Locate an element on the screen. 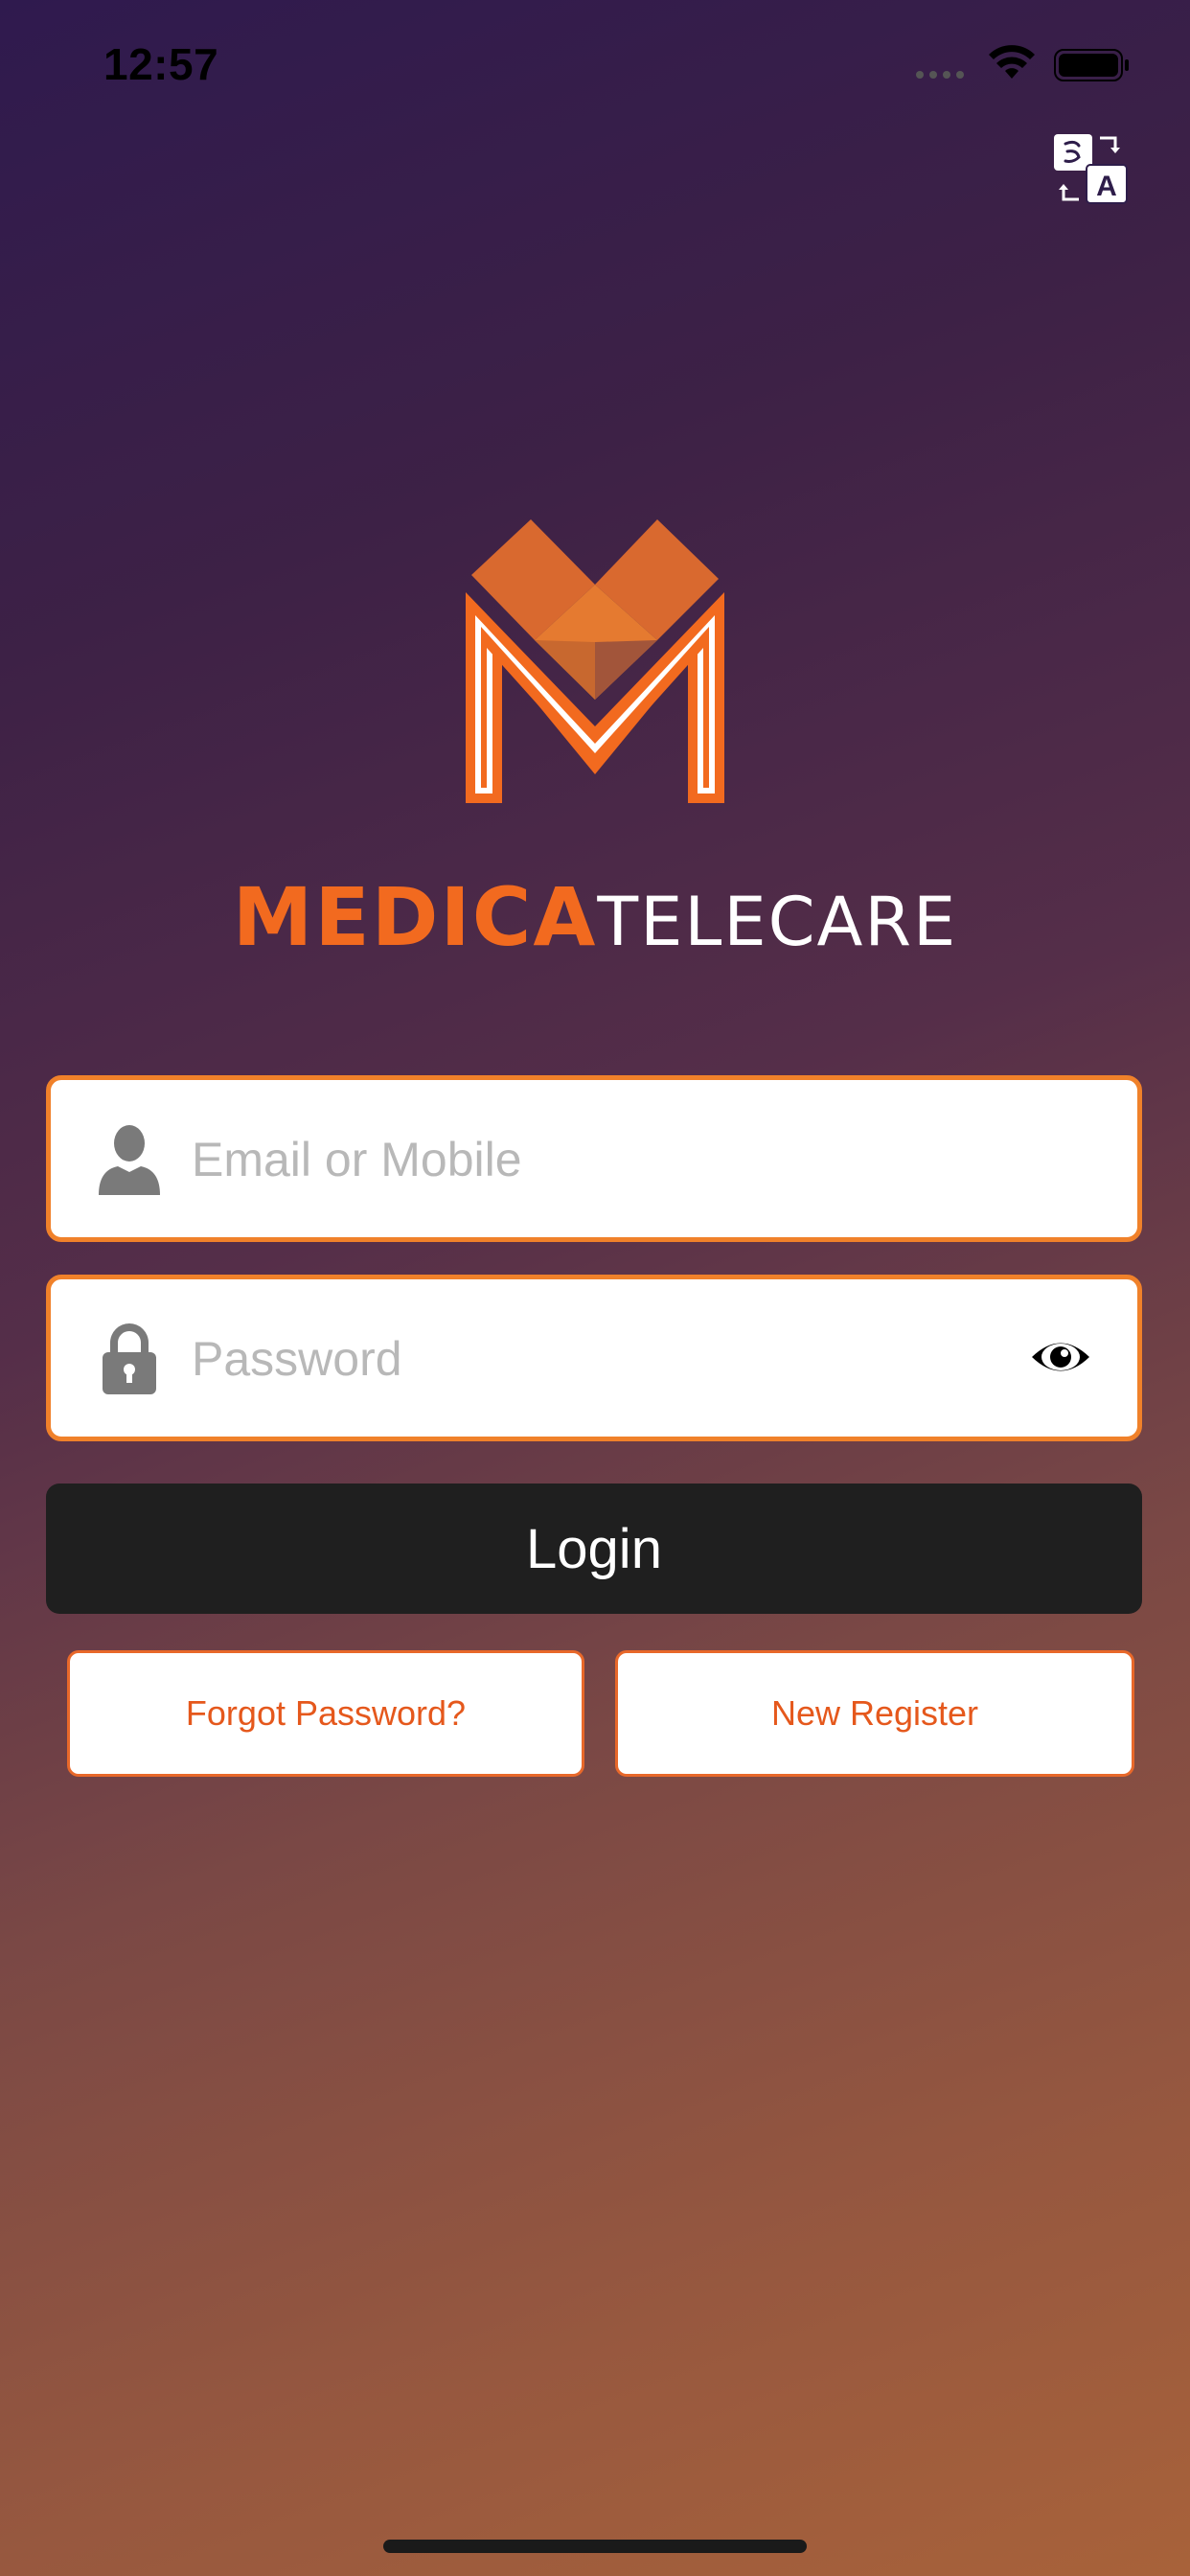 This screenshot has width=1190, height=2576. medica-m-logo is located at coordinates (595, 661).